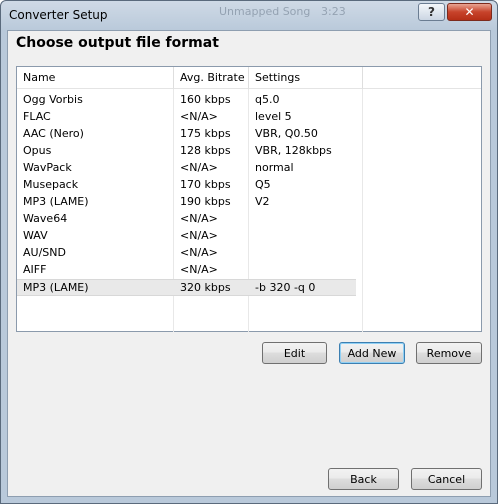 Image resolution: width=498 pixels, height=504 pixels. Describe the element at coordinates (205, 133) in the screenshot. I see `cell-bitrate: 175 kbps` at that location.